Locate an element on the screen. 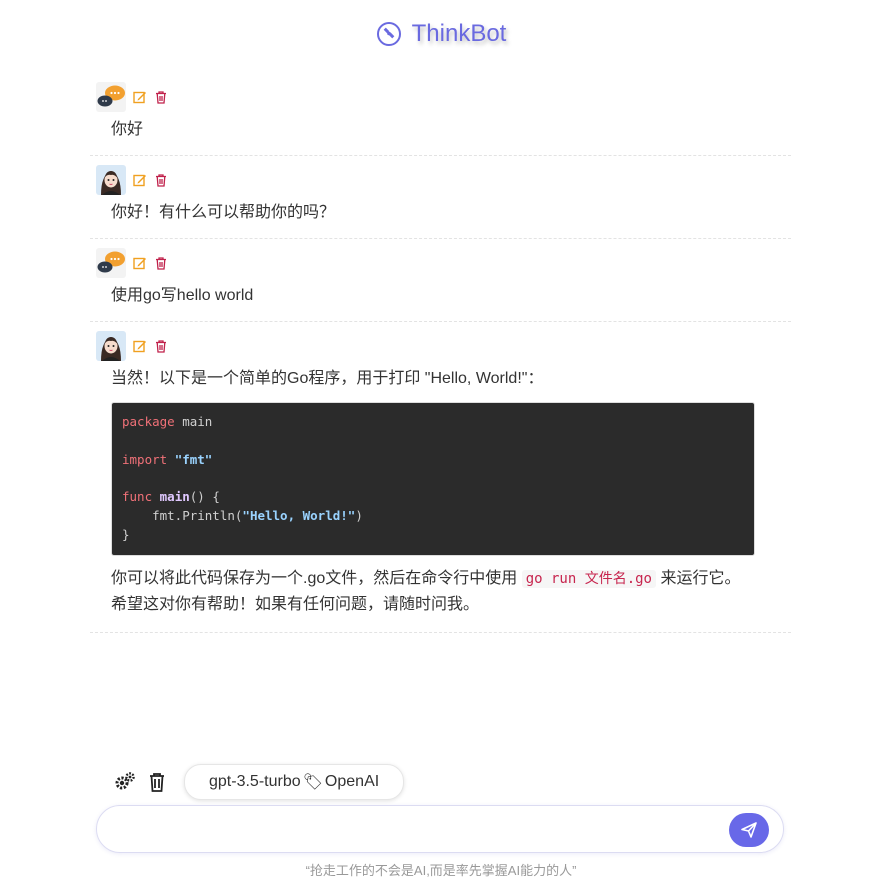 The height and width of the screenshot is (889, 882). message-text: 你好！有什么可以帮助你的吗？ is located at coordinates (223, 212).